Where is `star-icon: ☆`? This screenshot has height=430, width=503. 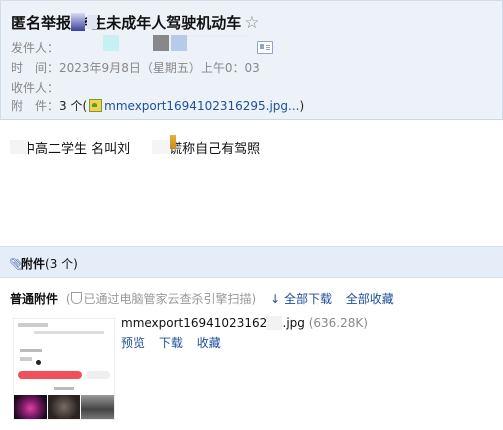 star-icon: ☆ is located at coordinates (251, 23).